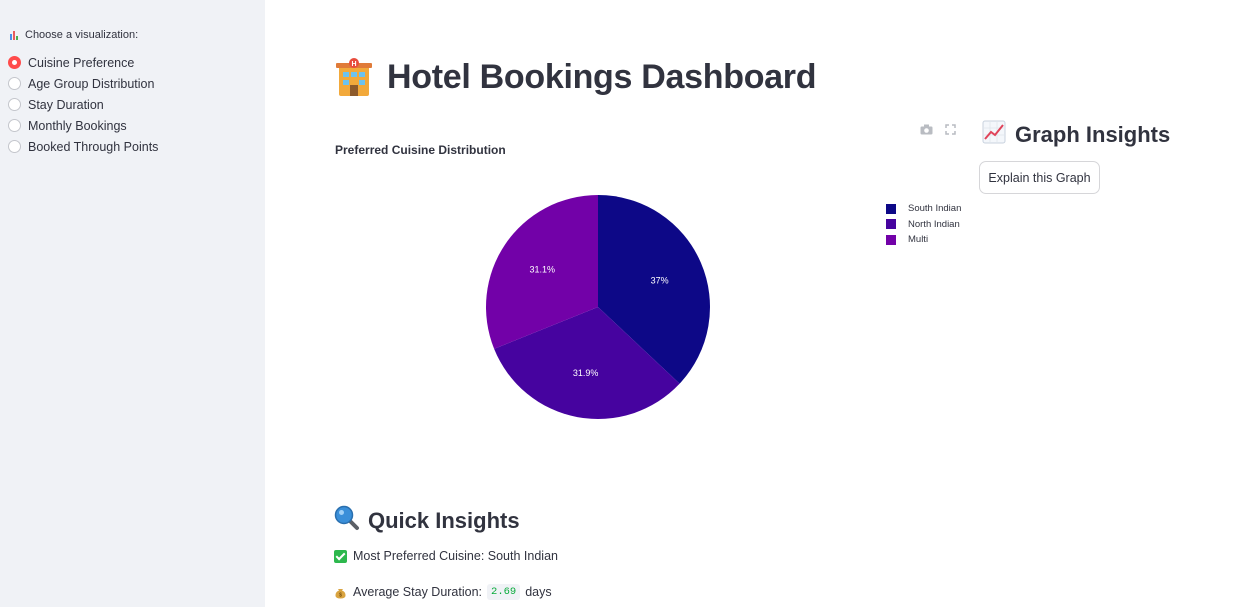 The image size is (1240, 607). I want to click on radio-option-monthly-bookings: Monthly Bookings, so click(83, 125).